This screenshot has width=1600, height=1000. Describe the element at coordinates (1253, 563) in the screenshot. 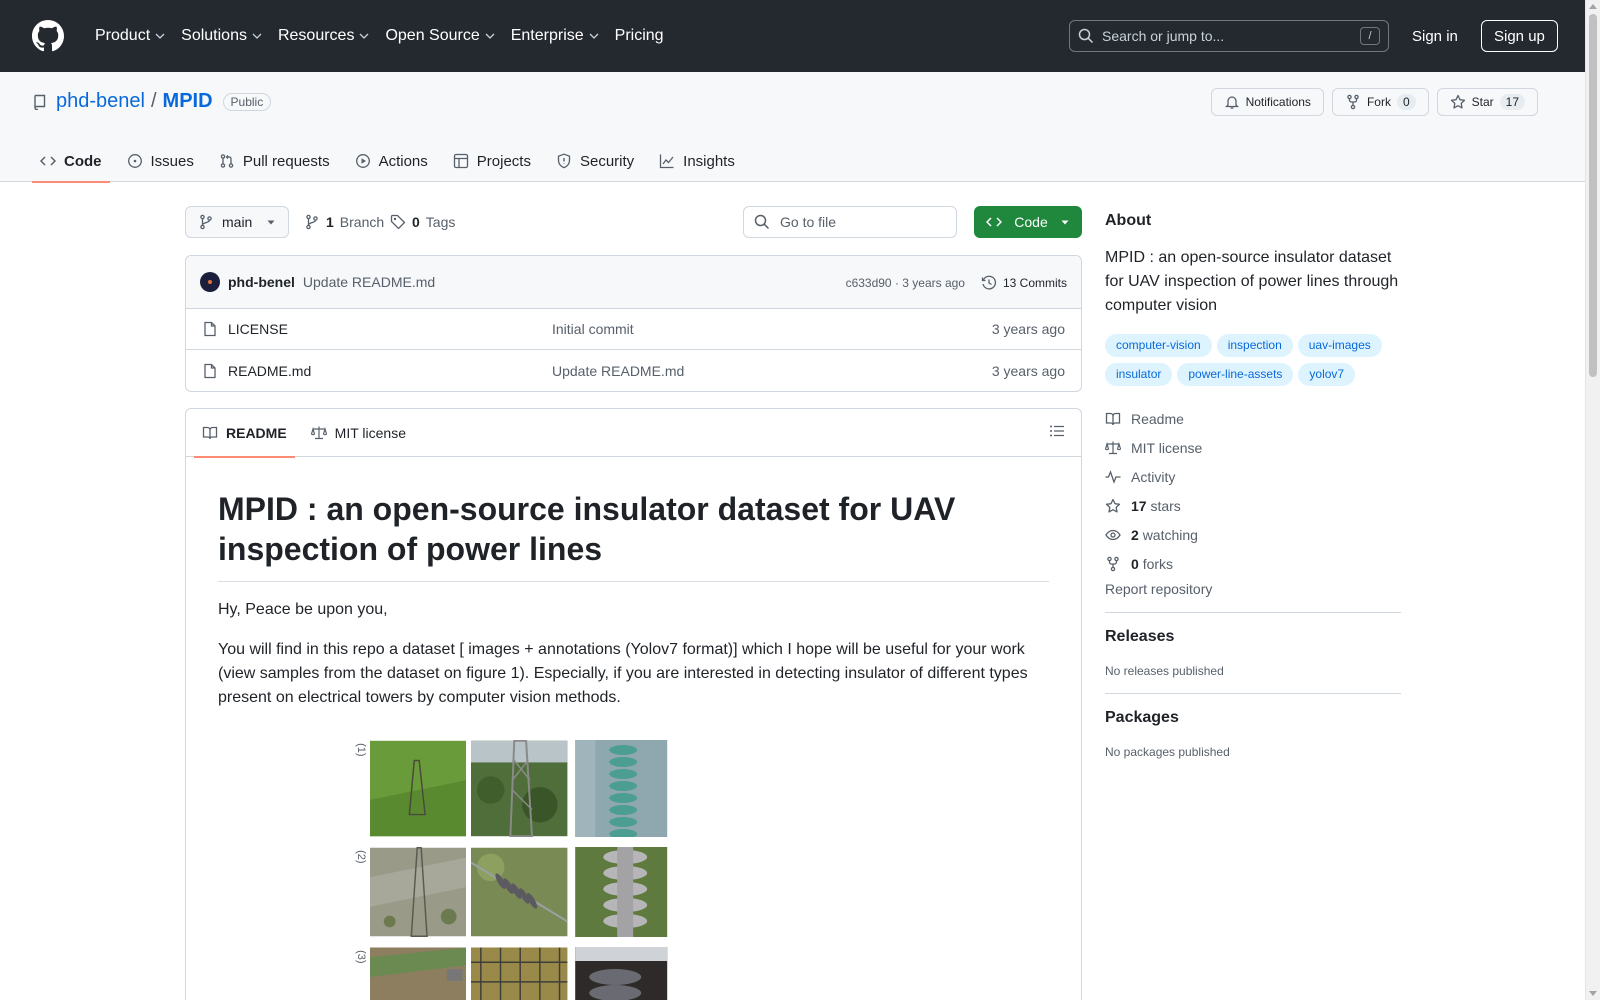

I see `forks-link: 0 forks` at that location.